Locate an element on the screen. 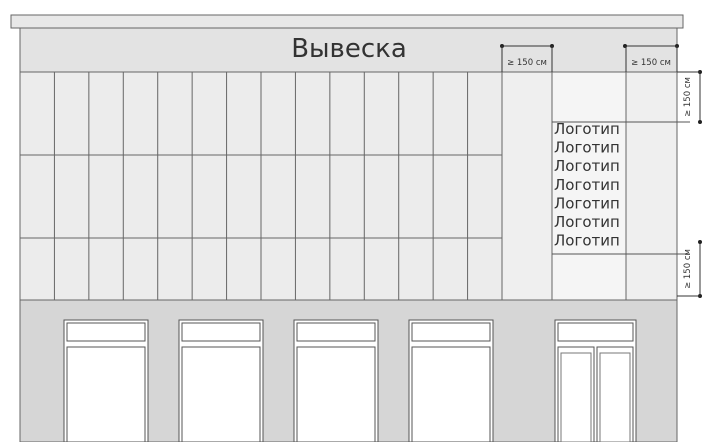 The width and height of the screenshot is (703, 442). dimension-right-top: ≥ 150 см is located at coordinates (689, 97).